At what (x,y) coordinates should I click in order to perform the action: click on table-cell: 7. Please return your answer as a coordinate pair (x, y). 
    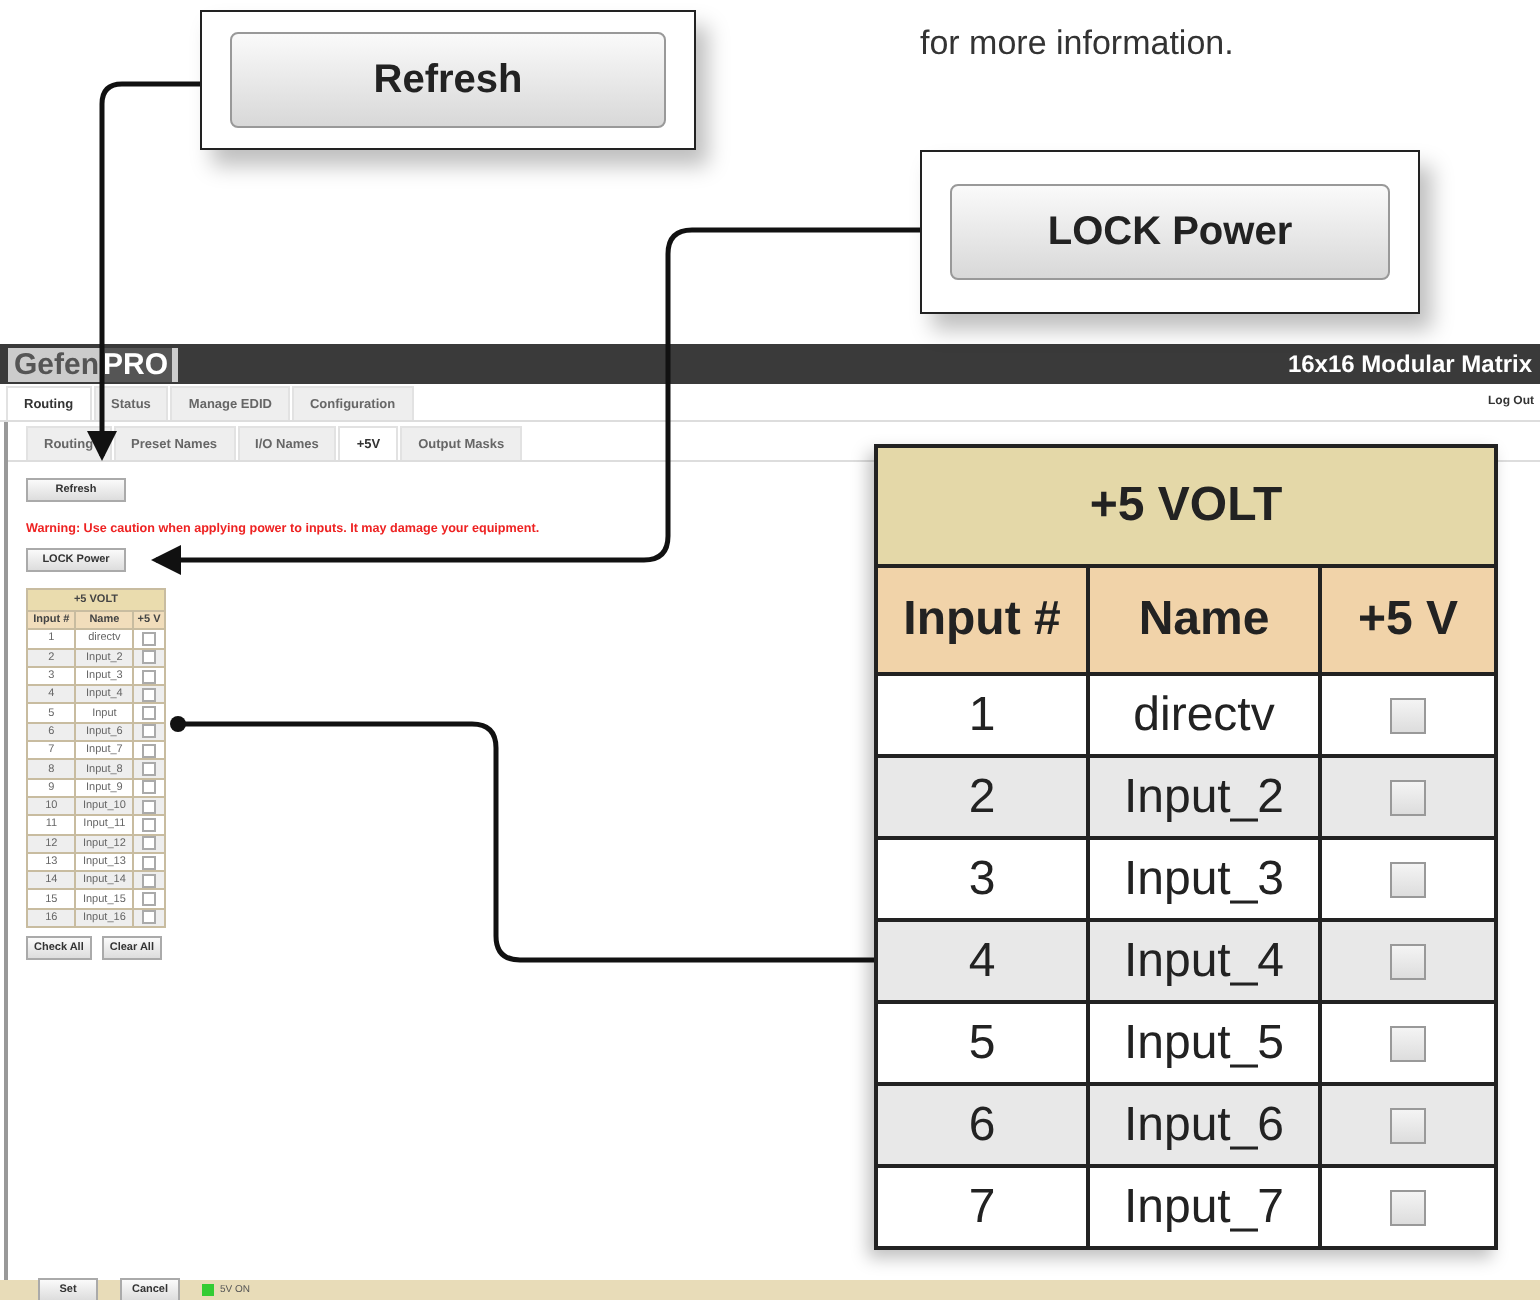
    Looking at the image, I should click on (982, 1207).